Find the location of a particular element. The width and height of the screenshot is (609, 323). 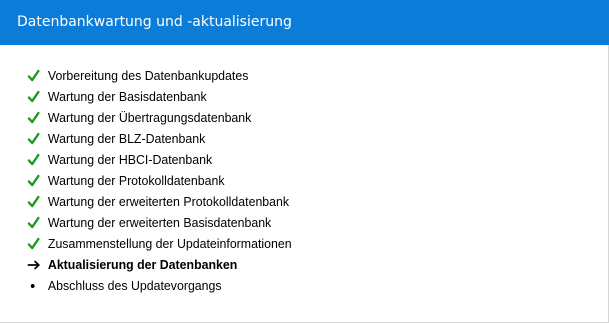

step-label: Zusammenstellung der Updateinformationen is located at coordinates (169, 243).